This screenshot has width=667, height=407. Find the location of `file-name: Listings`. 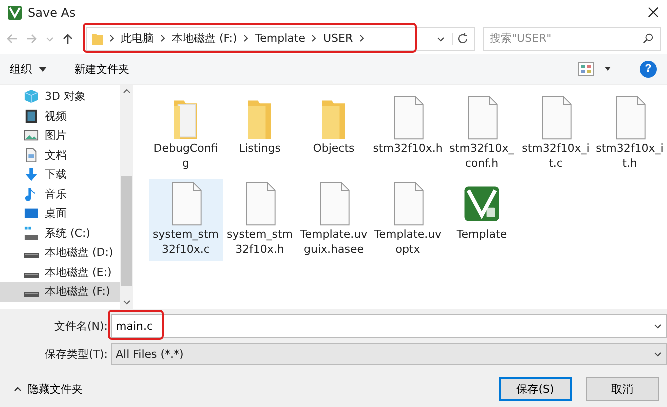

file-name: Listings is located at coordinates (260, 148).